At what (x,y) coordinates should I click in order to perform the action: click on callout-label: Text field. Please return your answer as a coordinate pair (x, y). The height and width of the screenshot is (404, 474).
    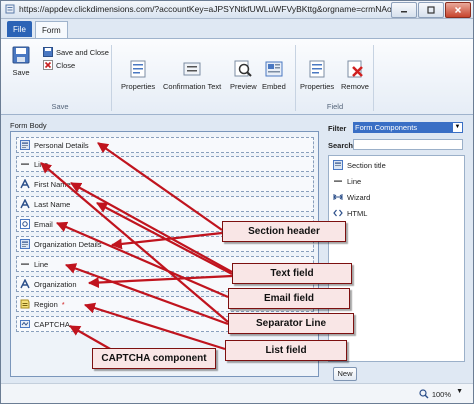
    Looking at the image, I should click on (292, 273).